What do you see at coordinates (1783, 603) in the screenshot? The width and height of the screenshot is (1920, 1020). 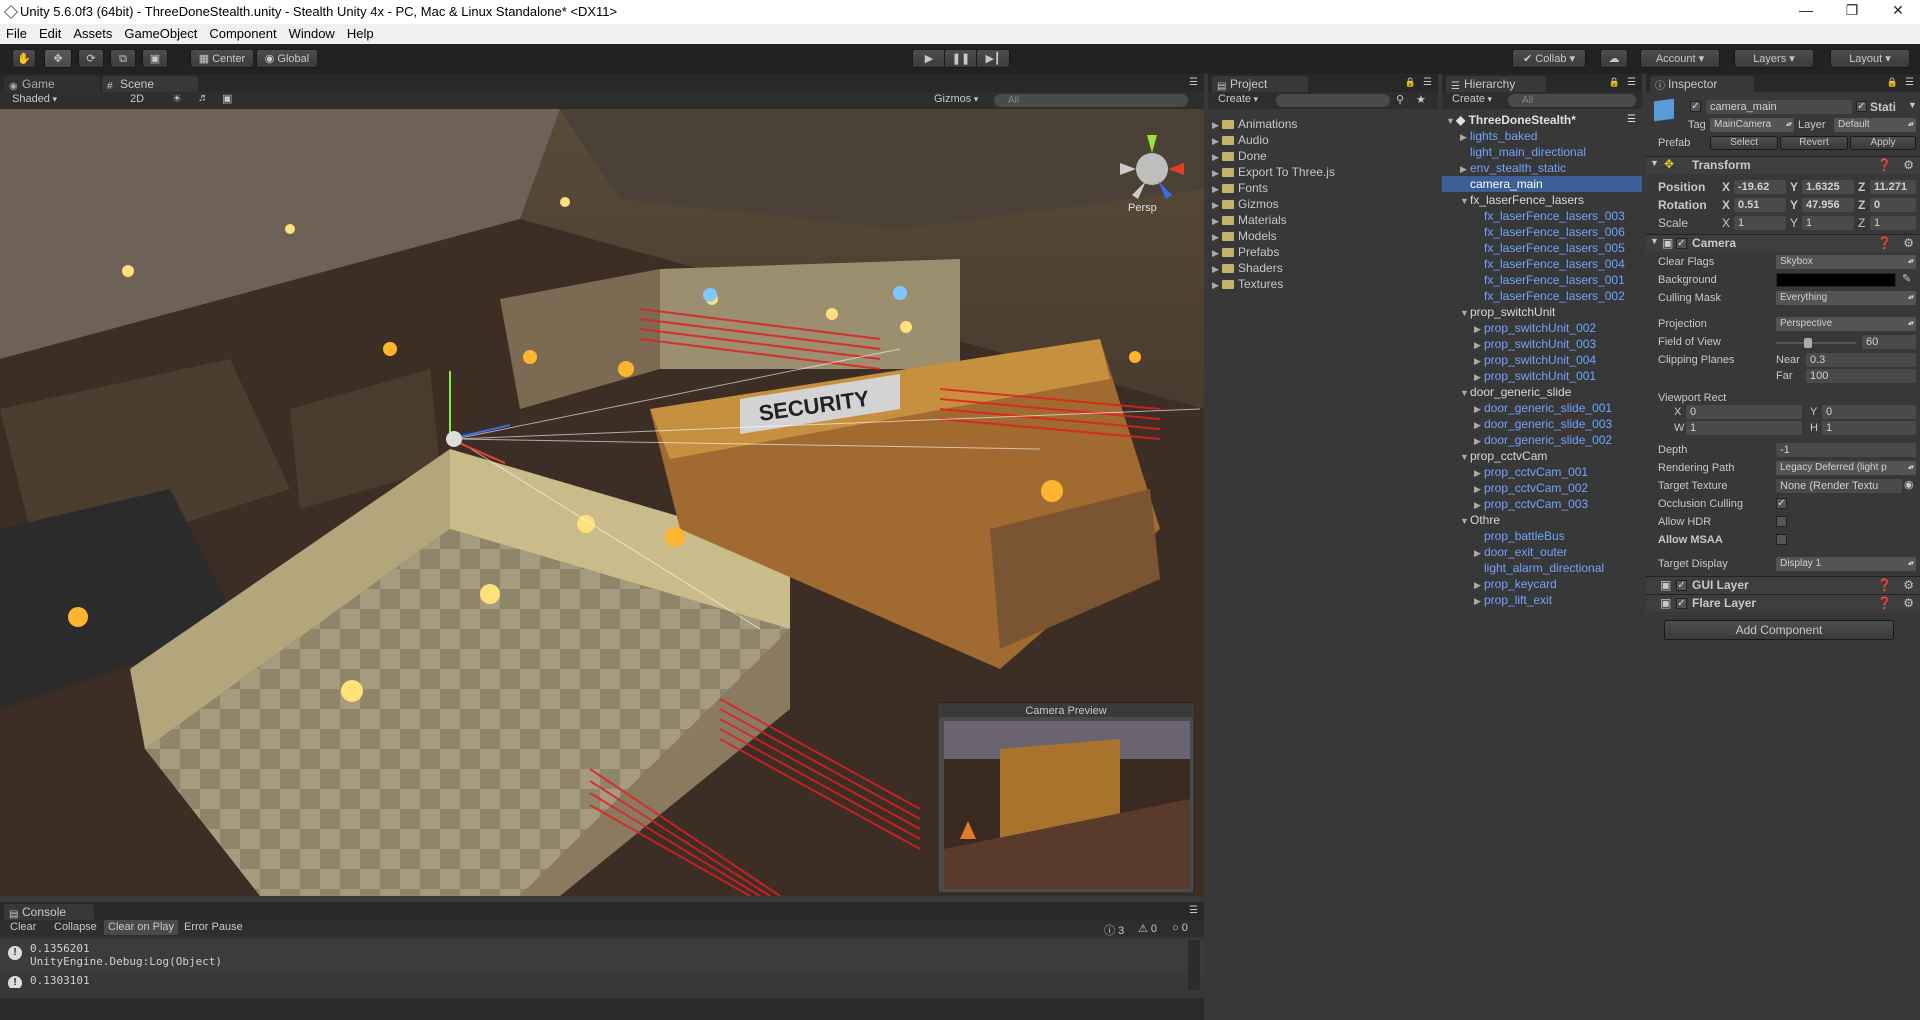 I see `flare-layer-header: ▣ ✓ Flare Layer ❓ ⚙` at bounding box center [1783, 603].